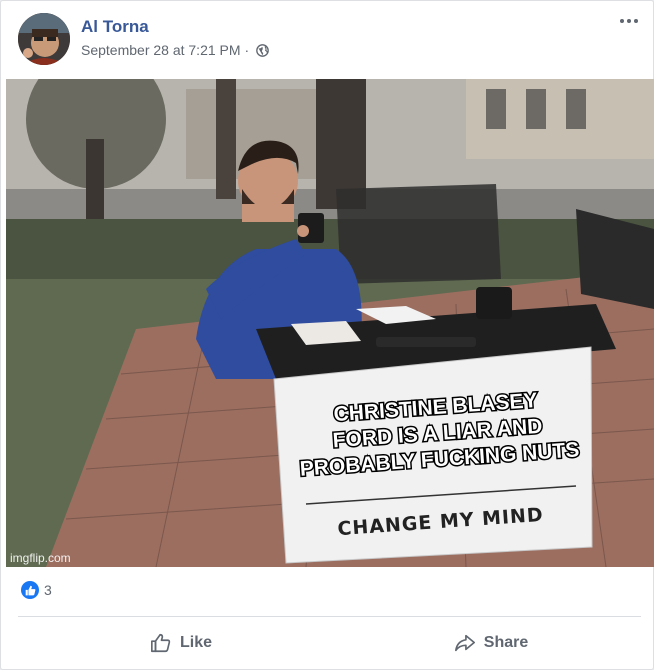  What do you see at coordinates (464, 643) in the screenshot?
I see `share-icon` at bounding box center [464, 643].